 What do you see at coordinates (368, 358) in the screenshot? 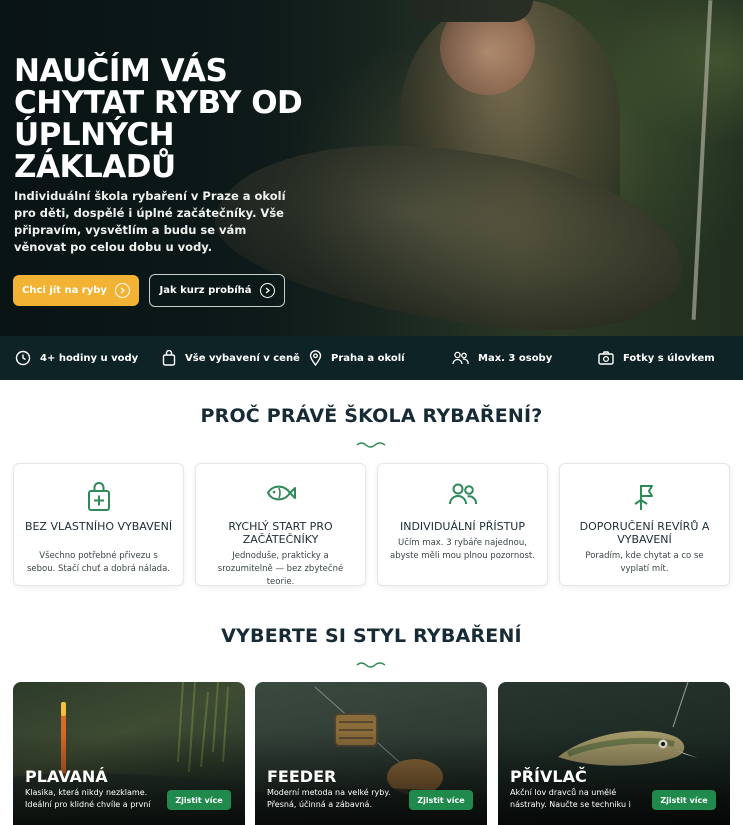
I see `feature-label: Praha a okolí` at bounding box center [368, 358].